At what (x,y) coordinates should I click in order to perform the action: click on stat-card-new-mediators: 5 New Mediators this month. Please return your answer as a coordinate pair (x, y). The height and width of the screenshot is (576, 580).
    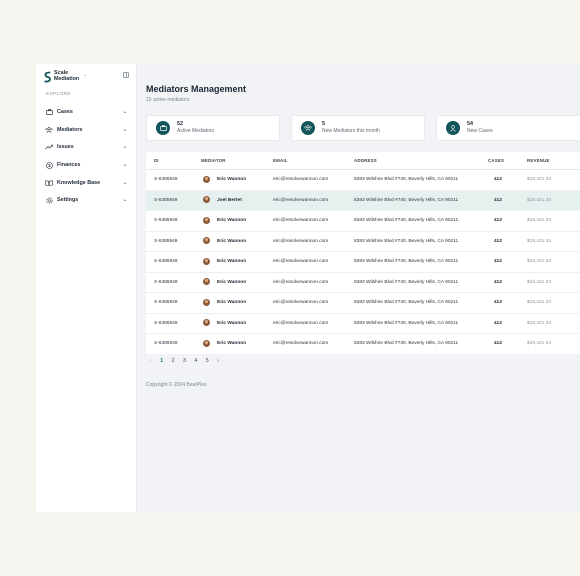
    Looking at the image, I should click on (358, 128).